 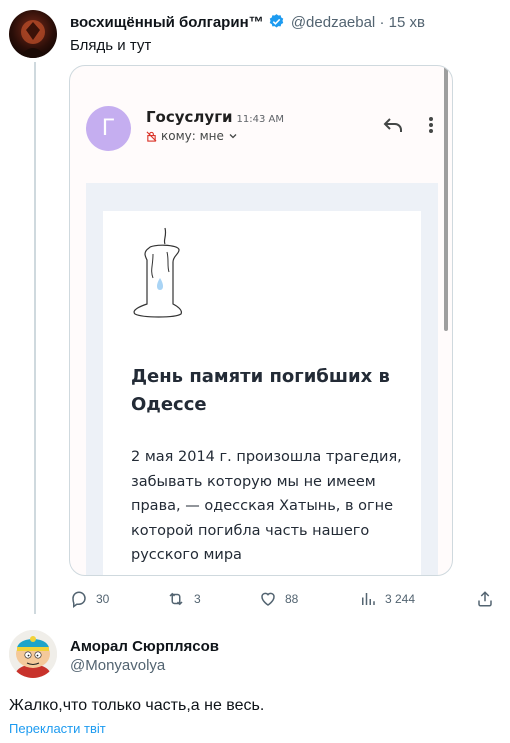 What do you see at coordinates (292, 599) in the screenshot?
I see `like-count: 88` at bounding box center [292, 599].